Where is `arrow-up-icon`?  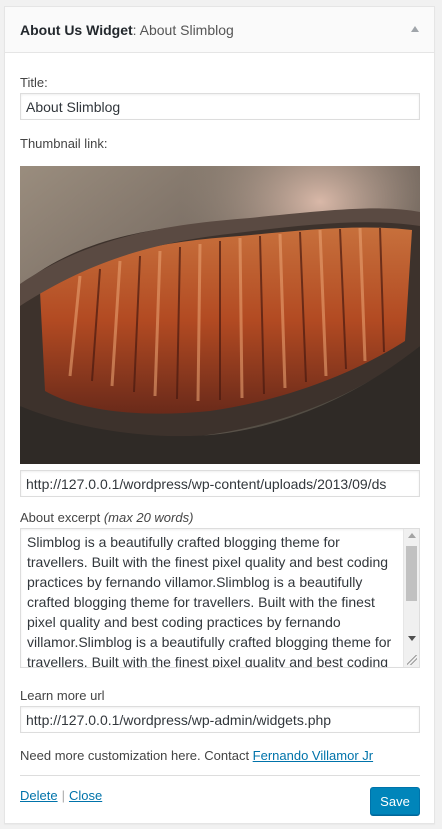 arrow-up-icon is located at coordinates (415, 29).